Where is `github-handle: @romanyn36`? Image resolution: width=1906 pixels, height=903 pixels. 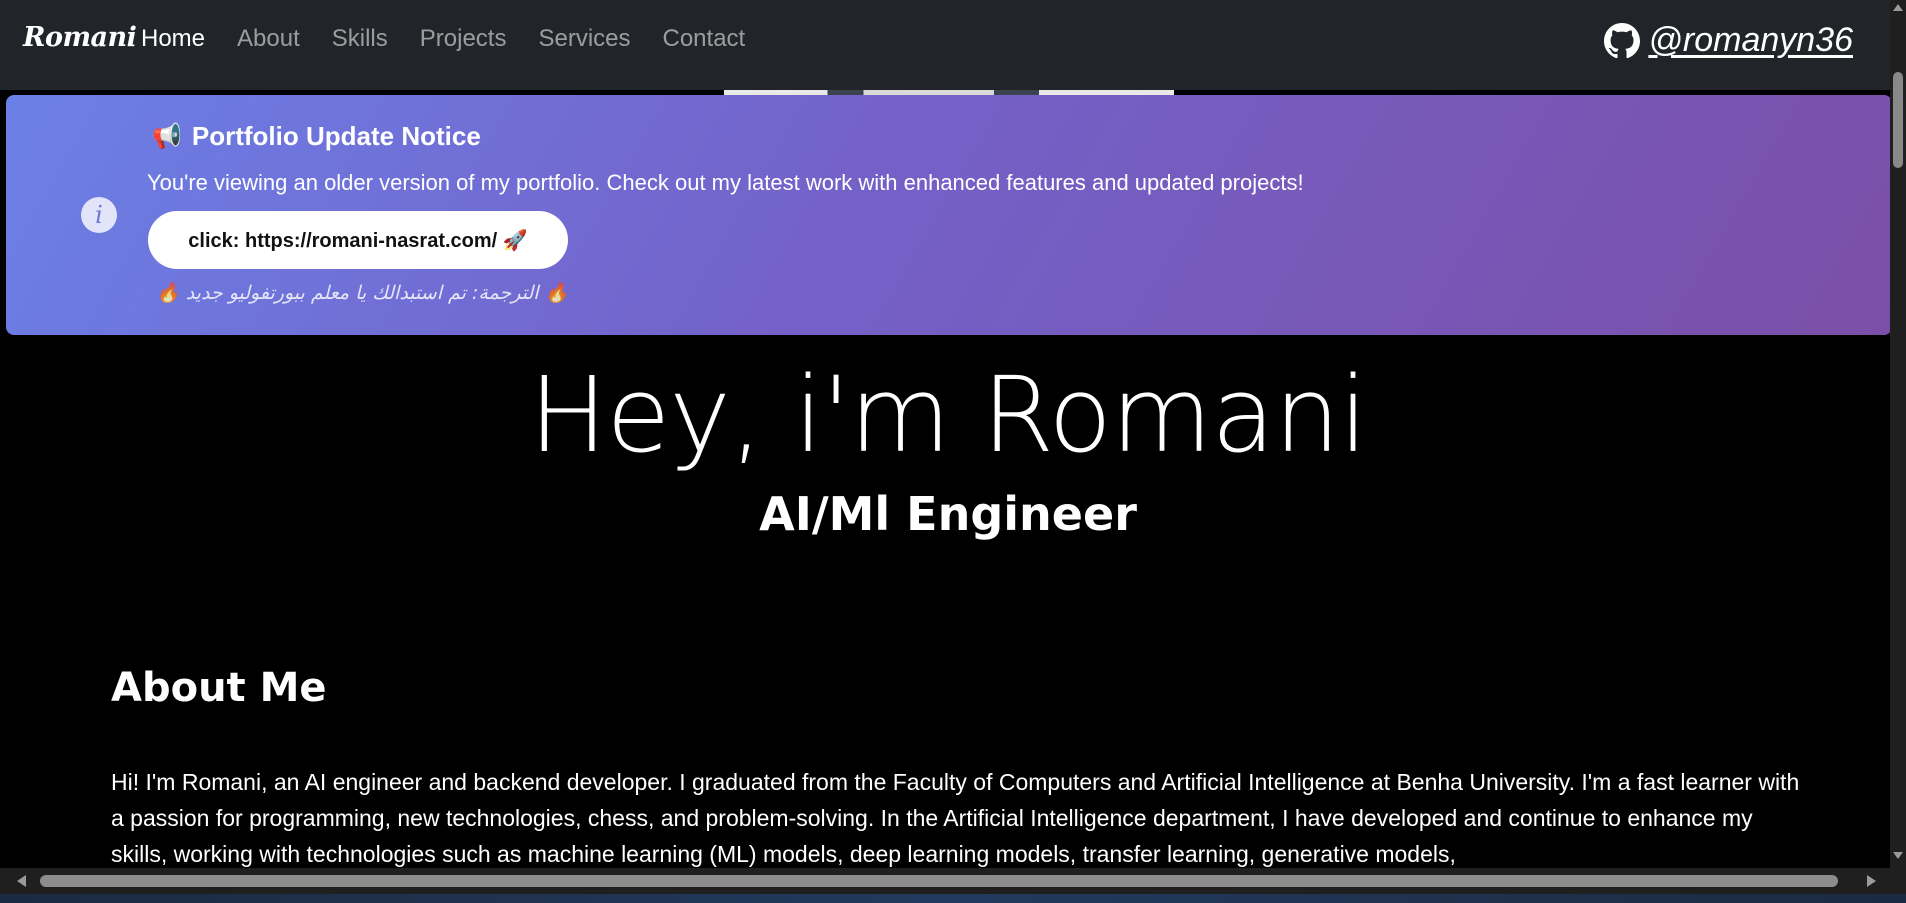
github-handle: @romanyn36 is located at coordinates (1750, 40).